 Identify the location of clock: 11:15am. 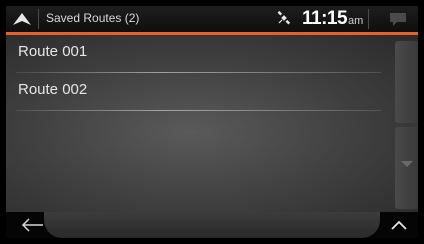
(332, 19).